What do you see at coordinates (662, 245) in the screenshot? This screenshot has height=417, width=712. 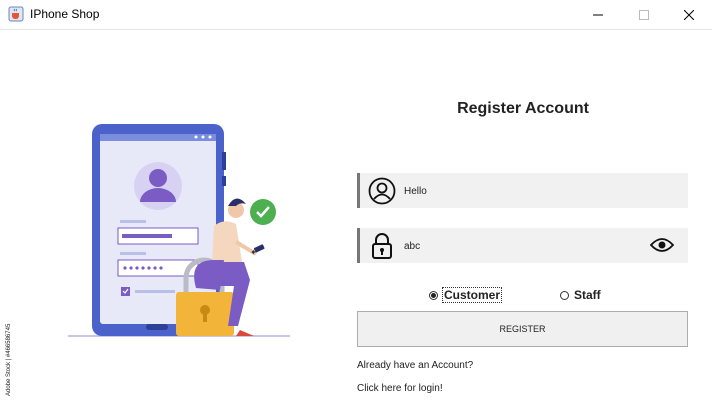 I see `eye-icon` at bounding box center [662, 245].